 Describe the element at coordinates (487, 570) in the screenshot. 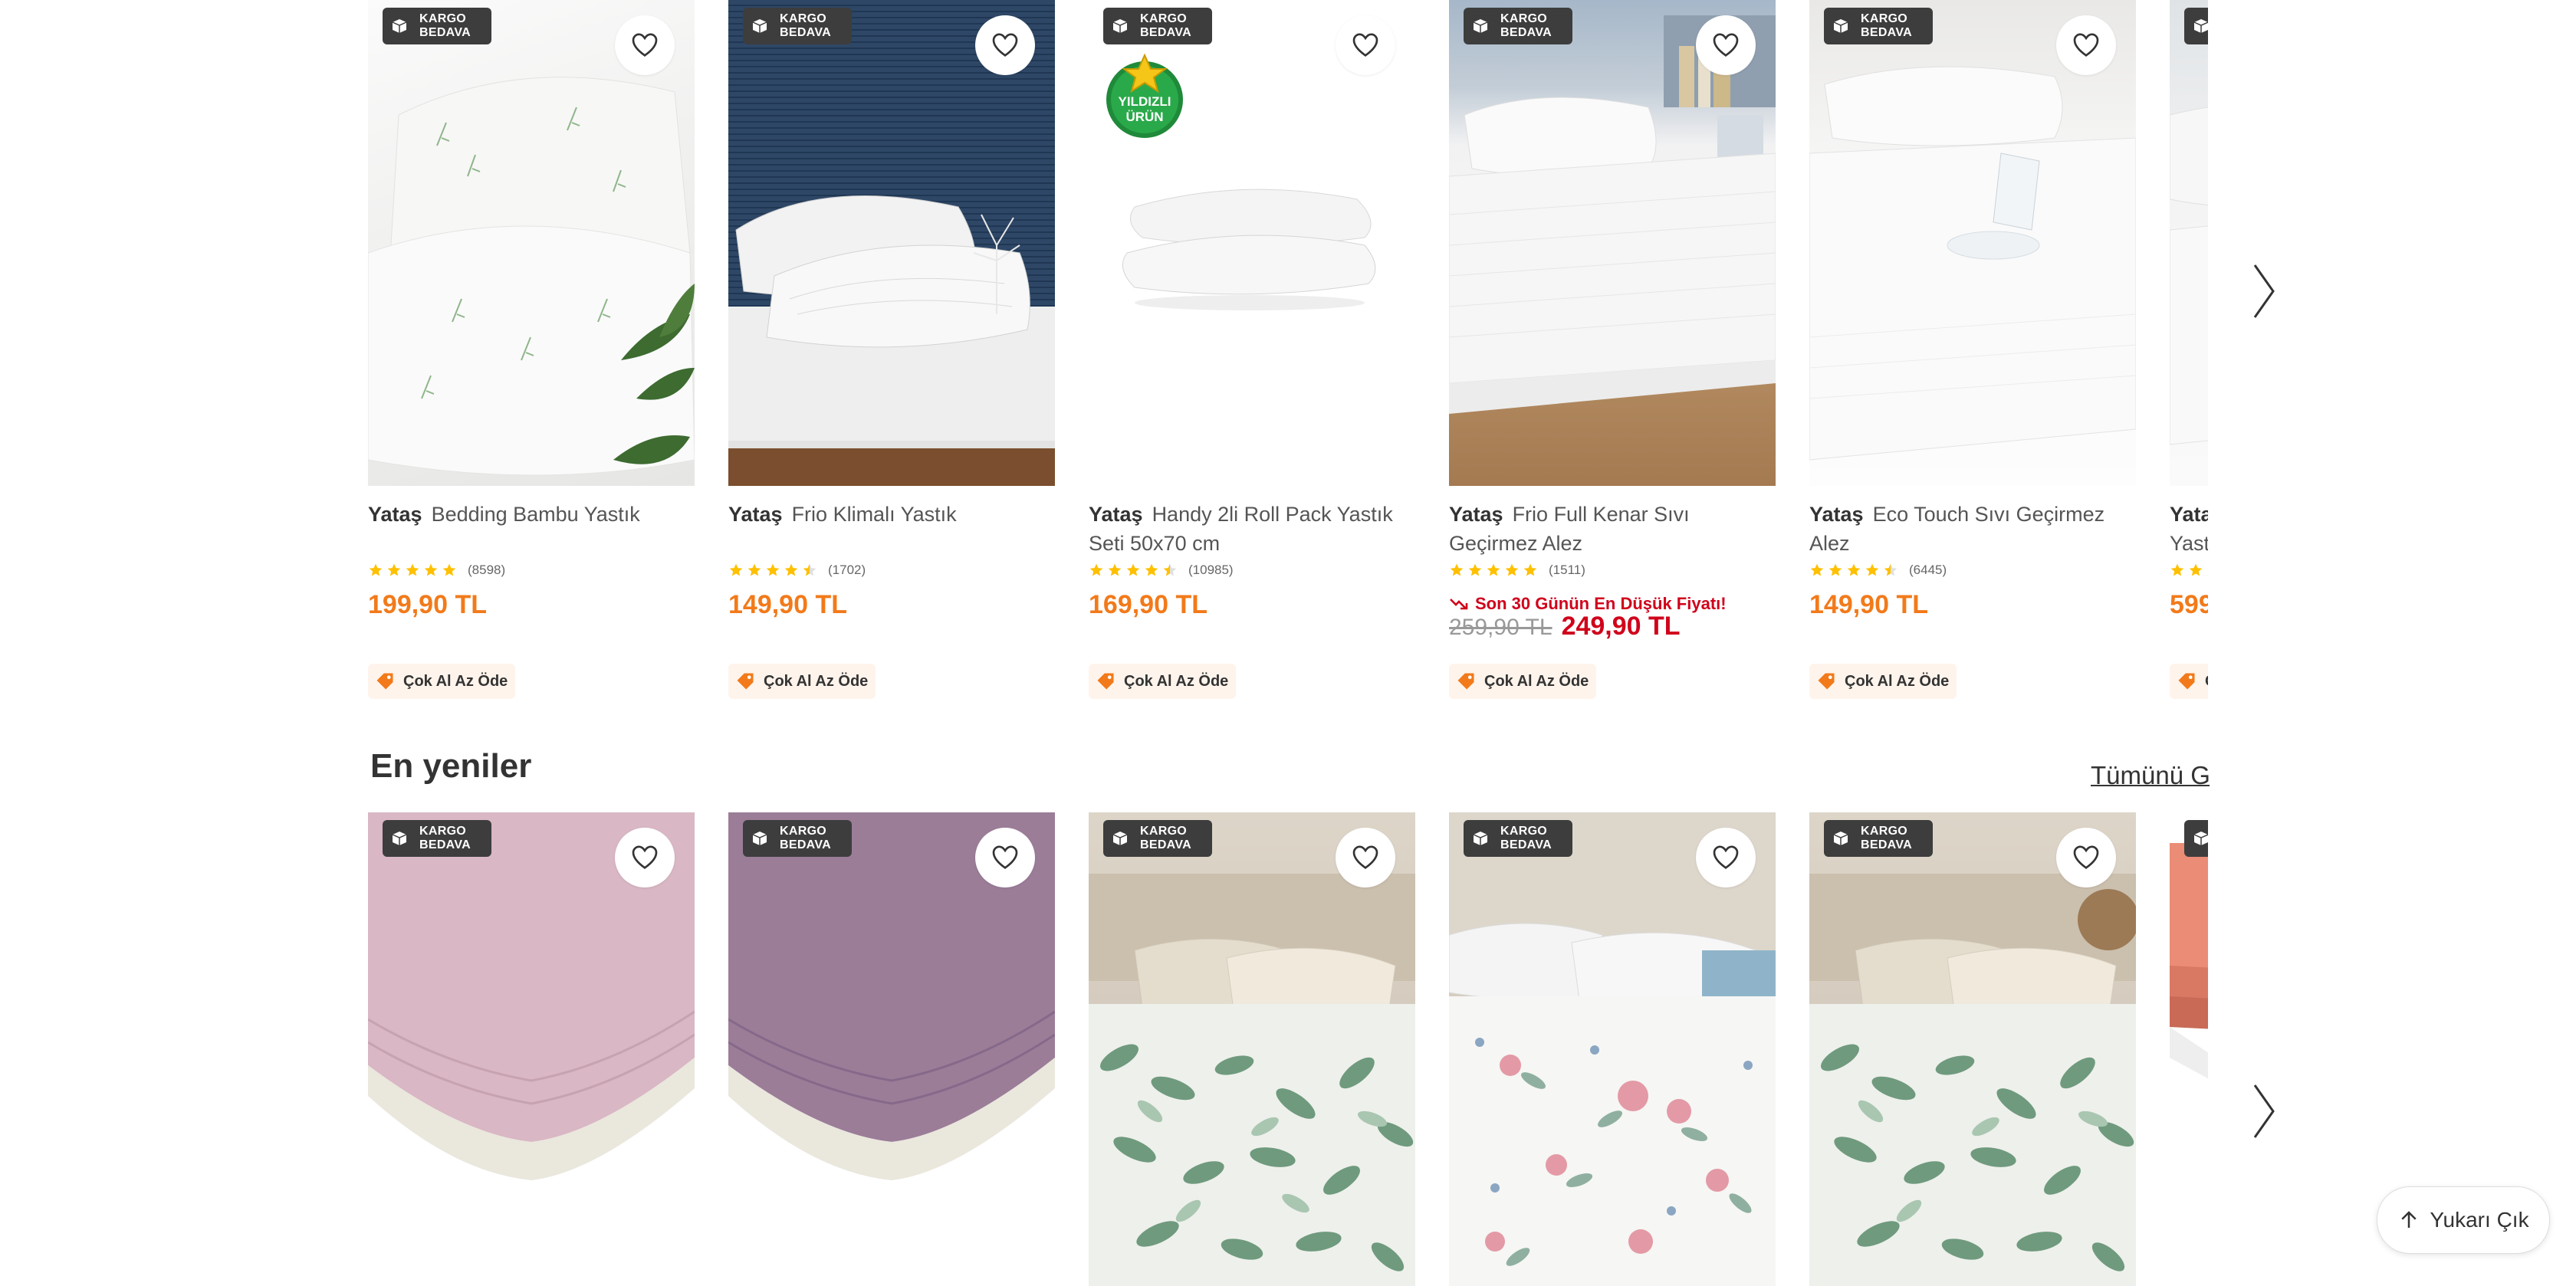

I see `review-count: (8598)` at that location.